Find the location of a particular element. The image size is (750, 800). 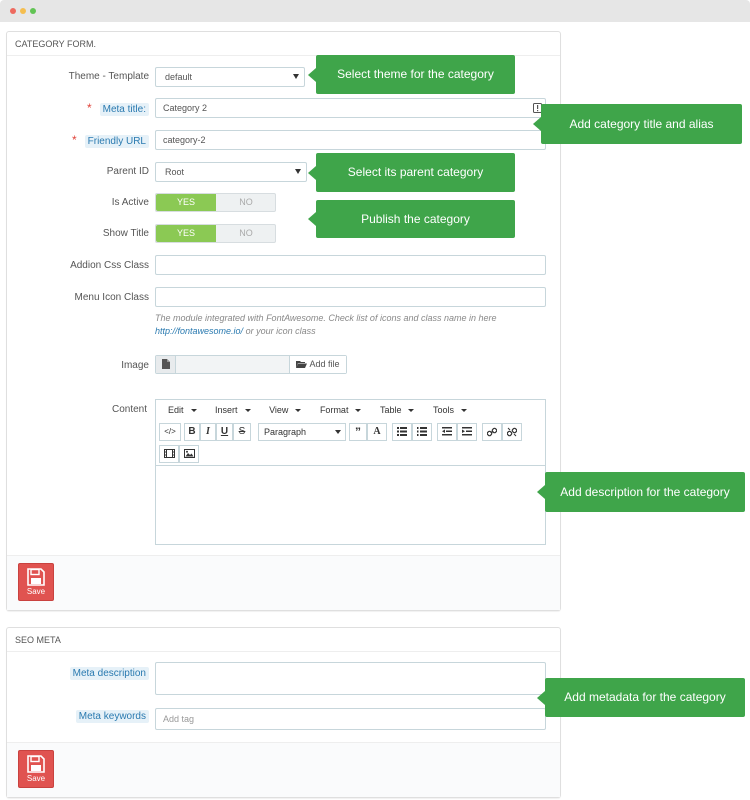

menu-format: Format is located at coordinates (338, 410).